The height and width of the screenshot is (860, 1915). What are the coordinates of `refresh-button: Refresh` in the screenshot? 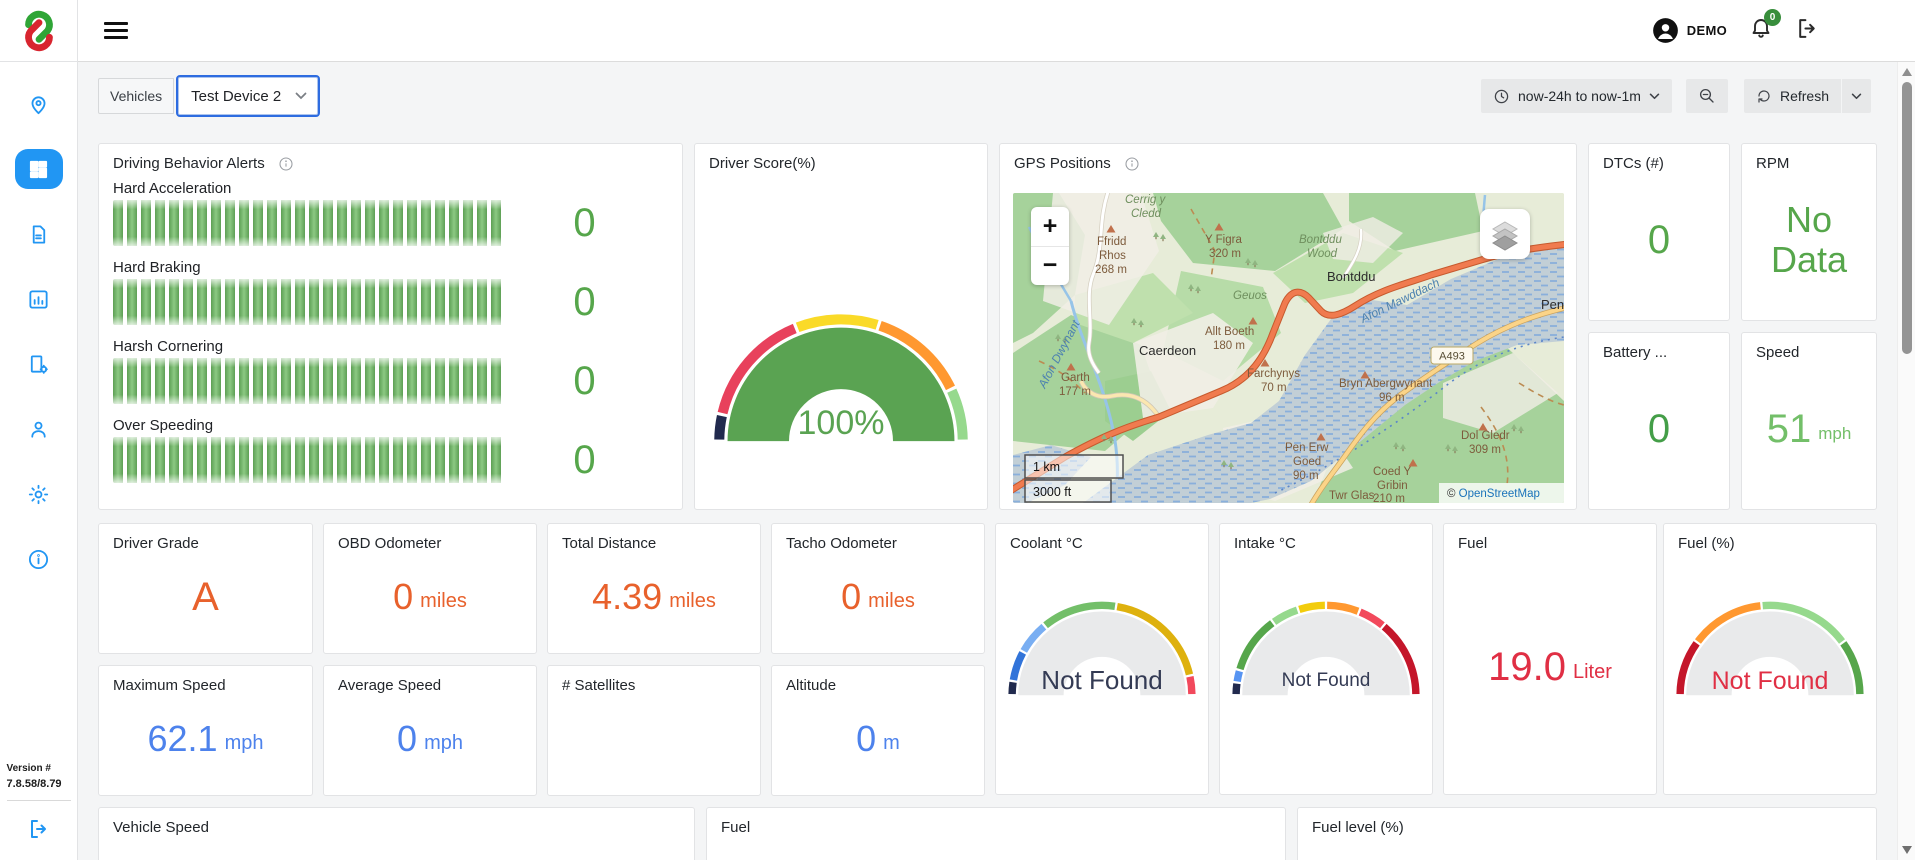 It's located at (1792, 96).